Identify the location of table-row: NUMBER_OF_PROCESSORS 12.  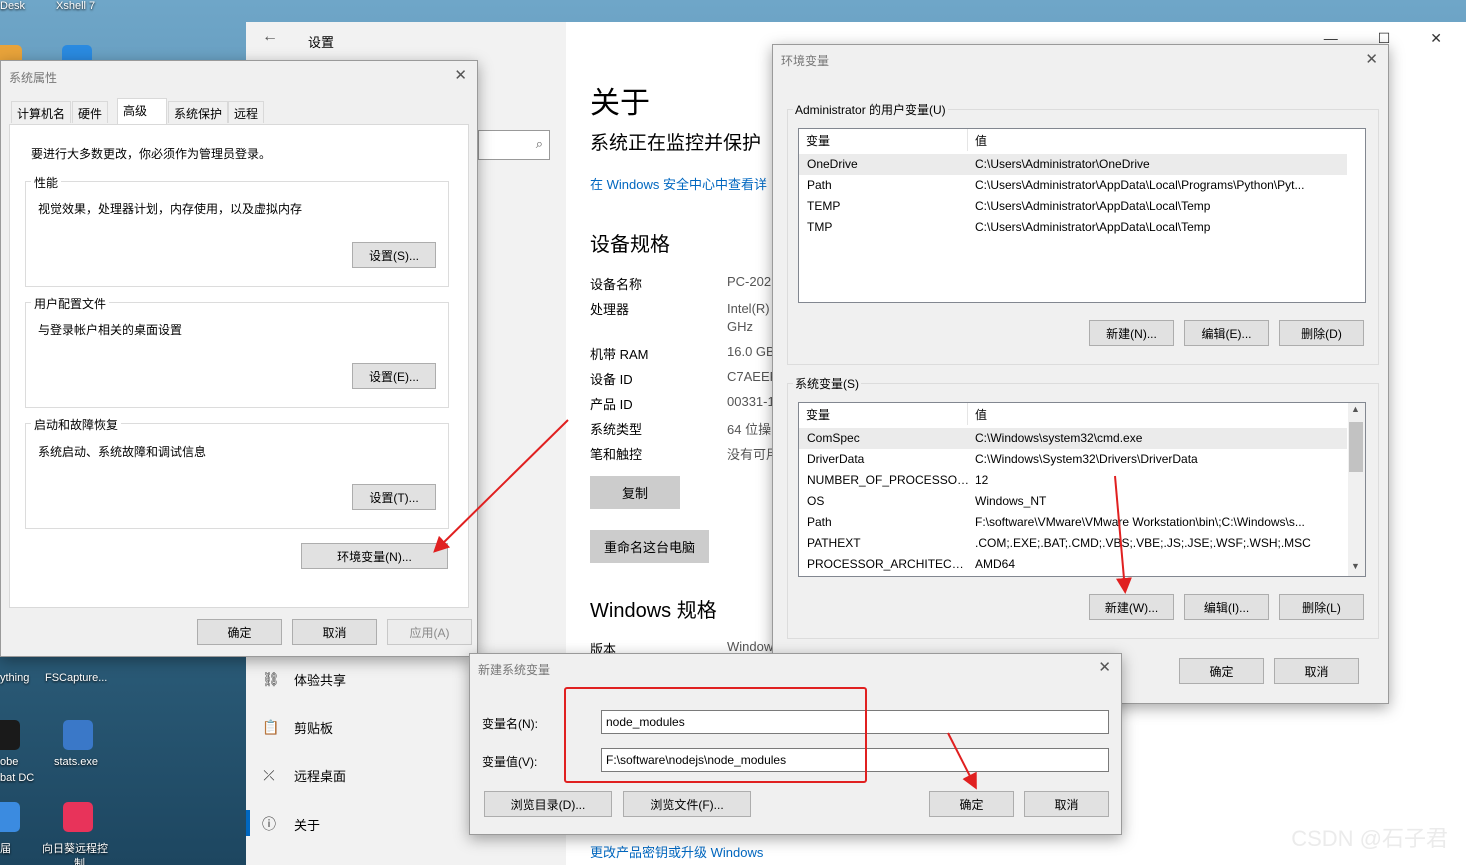
(1073, 480).